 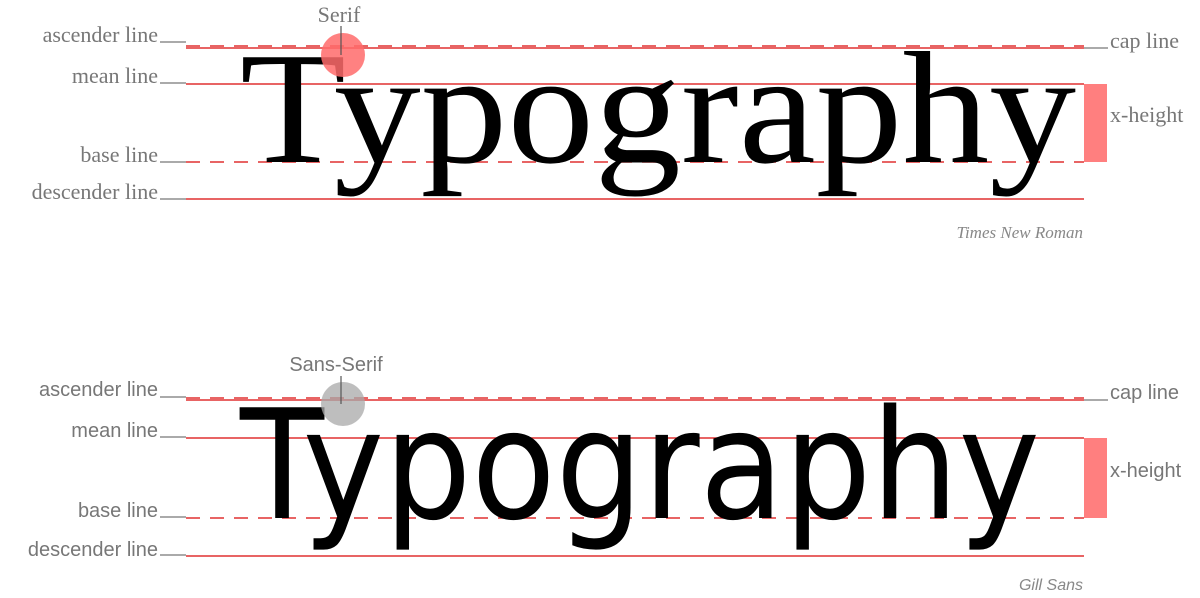 What do you see at coordinates (95, 191) in the screenshot?
I see `serif-descender-label: descender line` at bounding box center [95, 191].